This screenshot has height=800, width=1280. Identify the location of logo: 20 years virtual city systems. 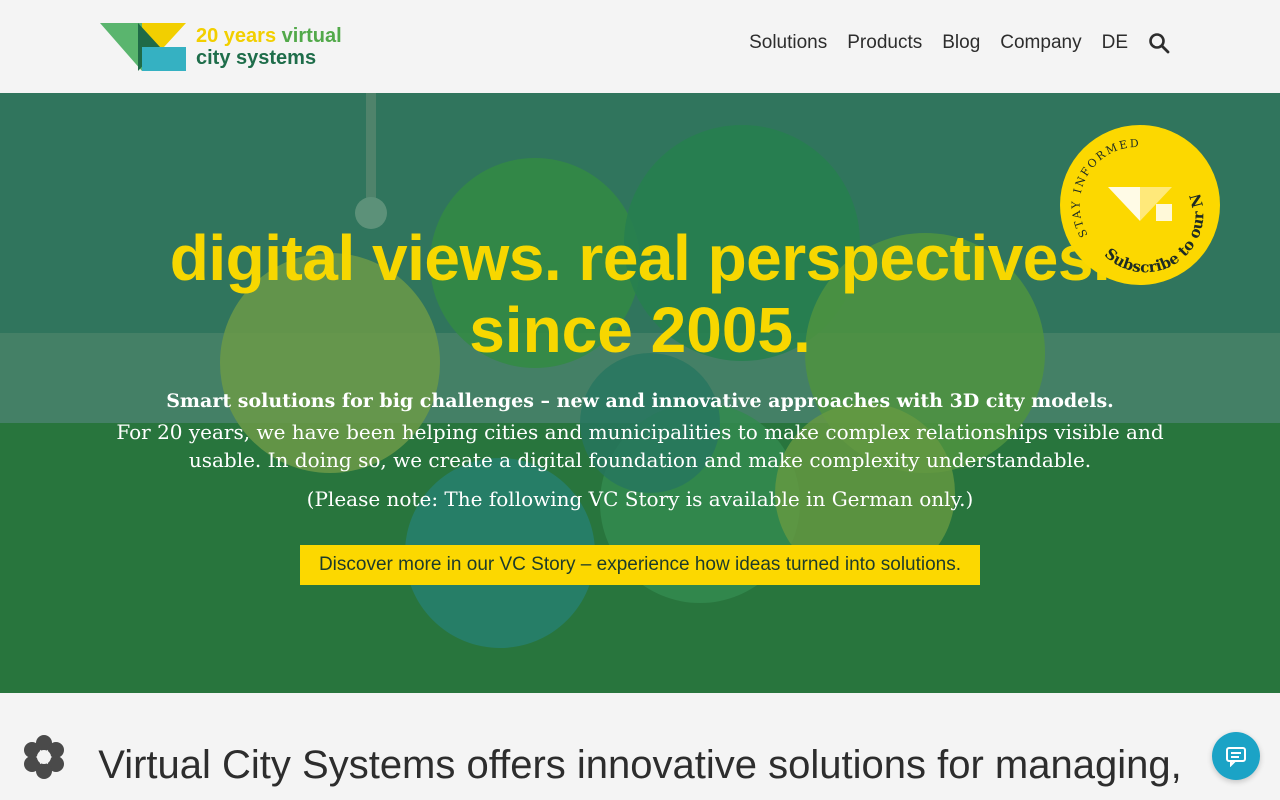
(225, 47).